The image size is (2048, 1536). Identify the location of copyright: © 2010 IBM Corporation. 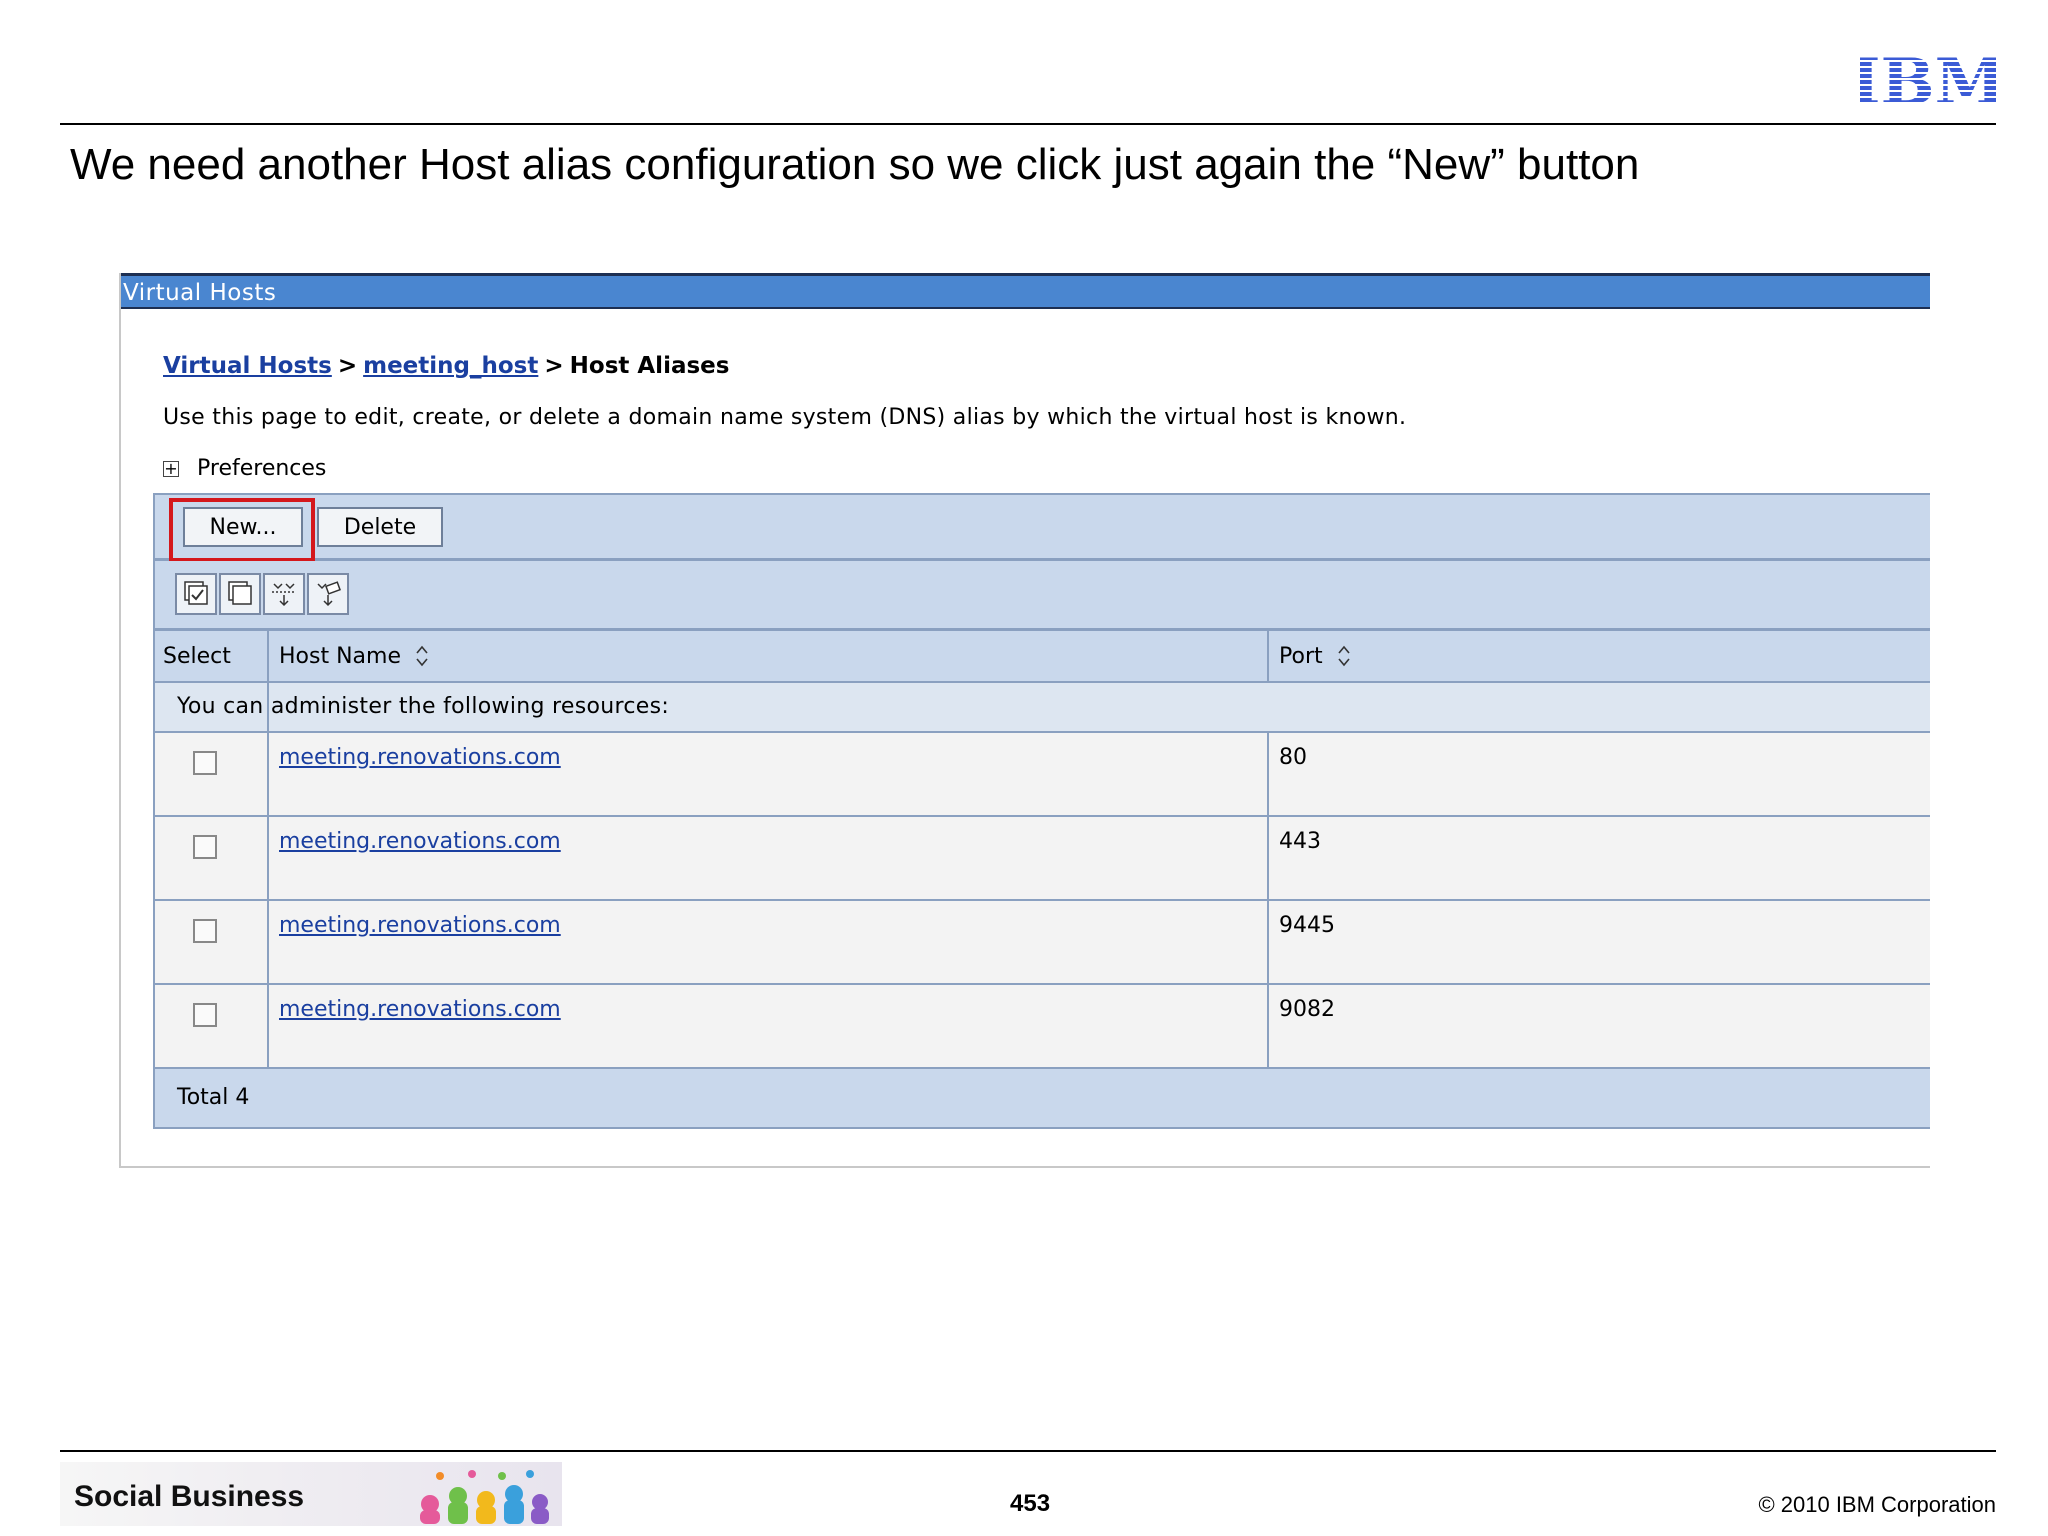
(1877, 1504).